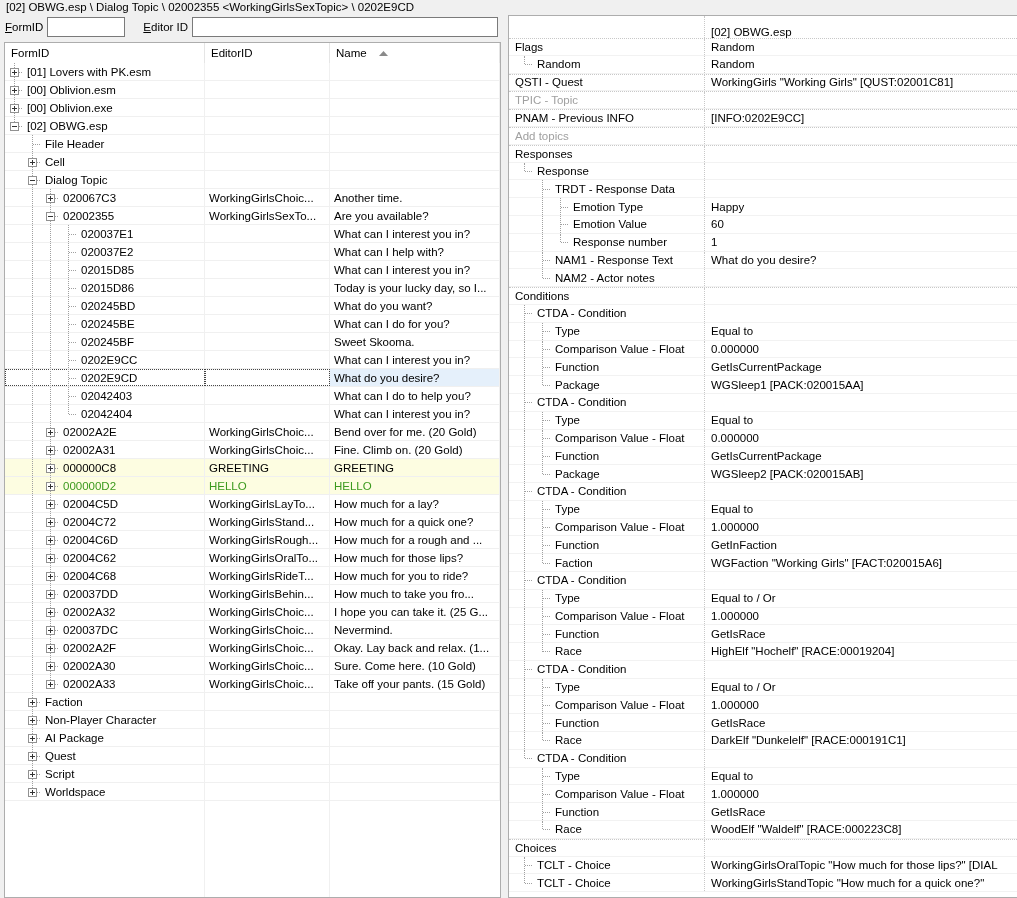 The image size is (1017, 898). I want to click on form-id: 02004C5D, so click(90, 503).